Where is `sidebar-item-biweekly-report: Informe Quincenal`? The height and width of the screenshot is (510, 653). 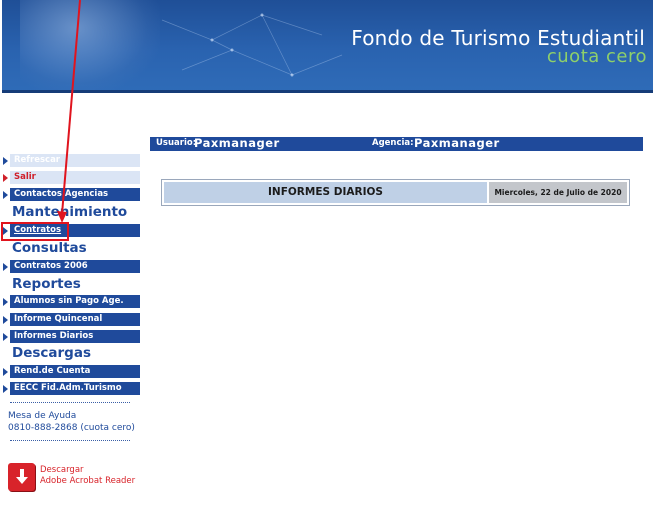 sidebar-item-biweekly-report: Informe Quincenal is located at coordinates (70, 319).